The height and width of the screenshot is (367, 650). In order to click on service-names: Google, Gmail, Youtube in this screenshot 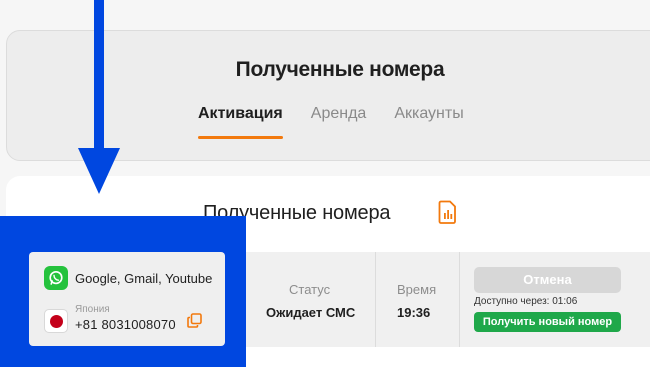, I will do `click(144, 278)`.